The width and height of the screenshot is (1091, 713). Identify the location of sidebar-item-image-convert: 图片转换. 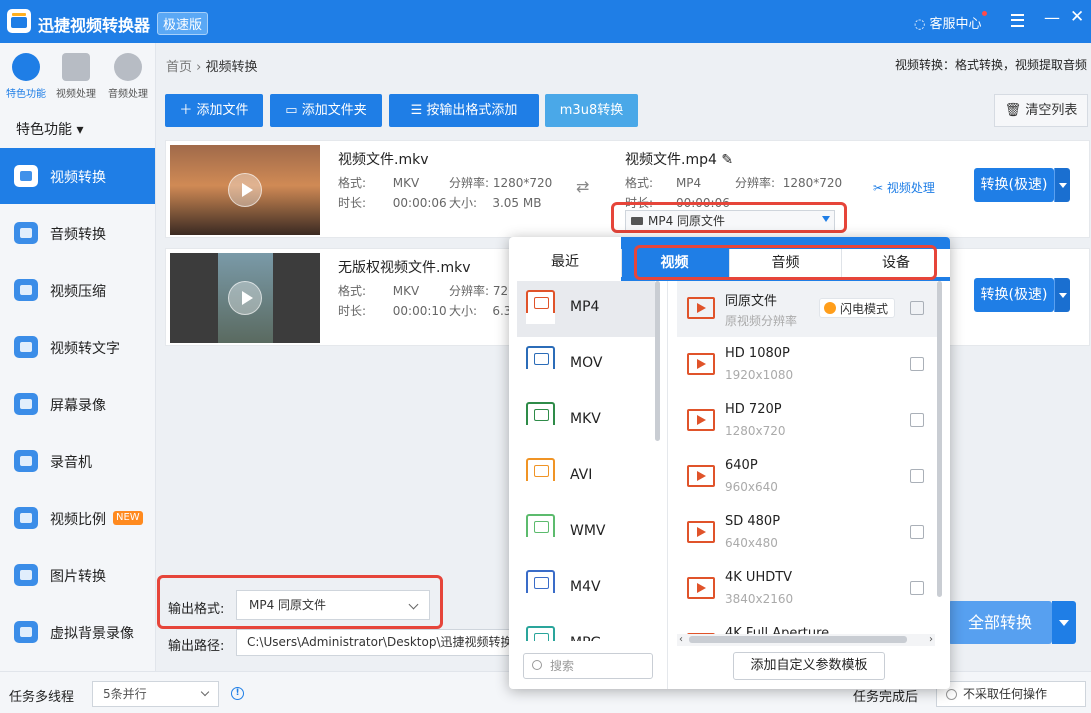
(77, 575).